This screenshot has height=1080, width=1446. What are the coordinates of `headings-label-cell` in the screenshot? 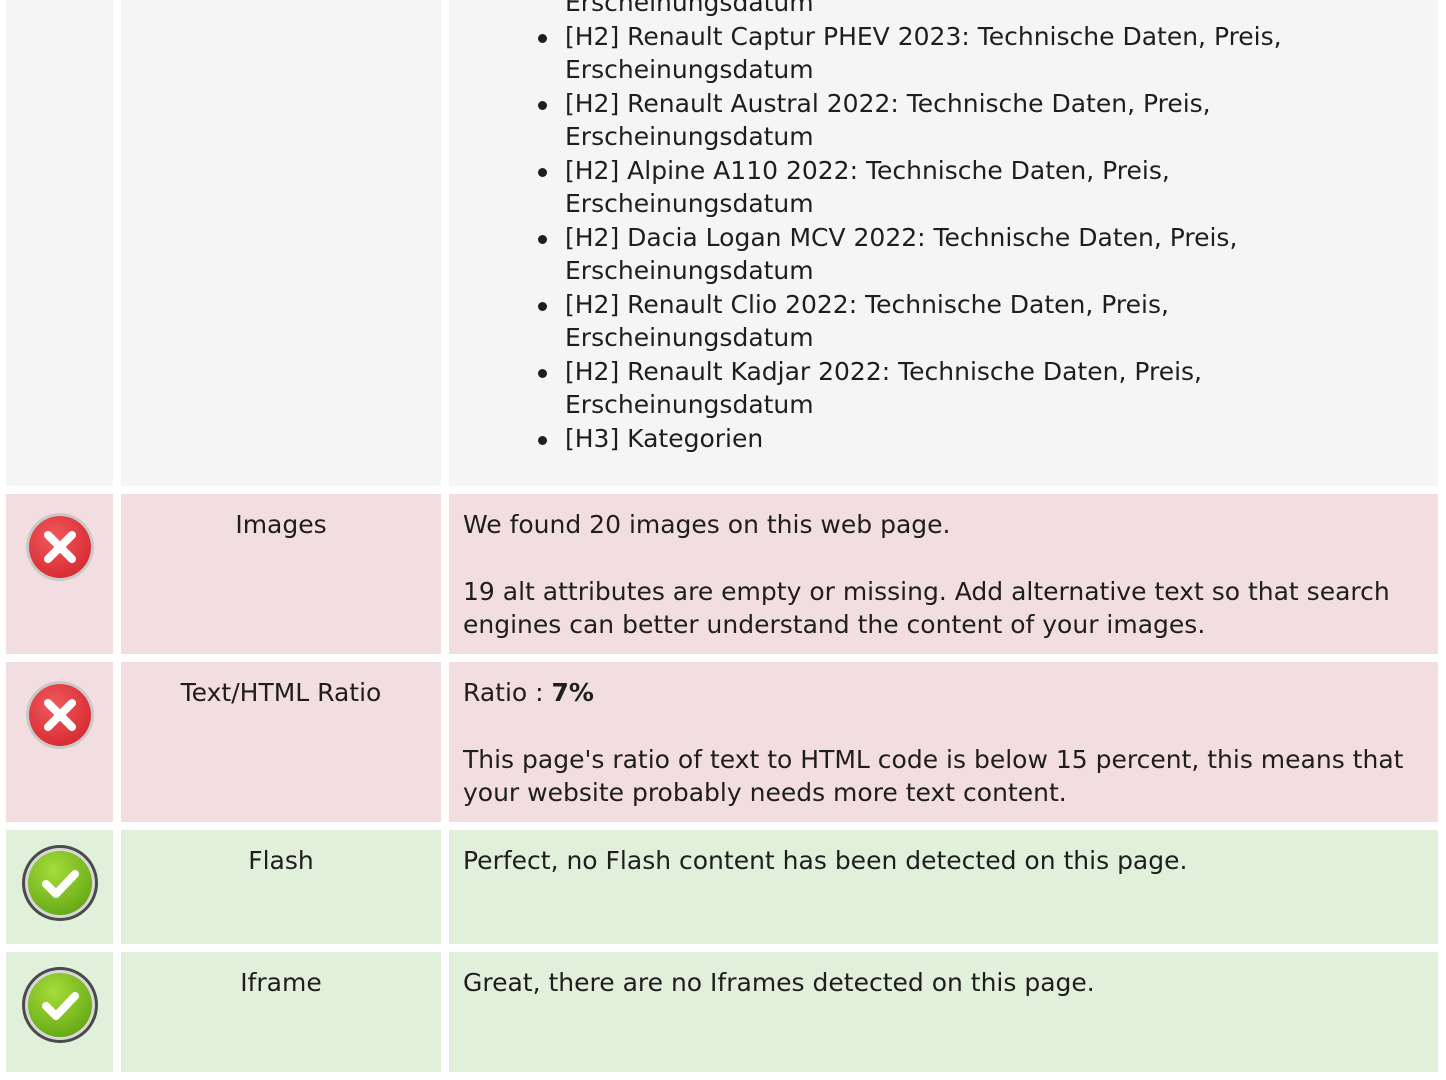 It's located at (281, 243).